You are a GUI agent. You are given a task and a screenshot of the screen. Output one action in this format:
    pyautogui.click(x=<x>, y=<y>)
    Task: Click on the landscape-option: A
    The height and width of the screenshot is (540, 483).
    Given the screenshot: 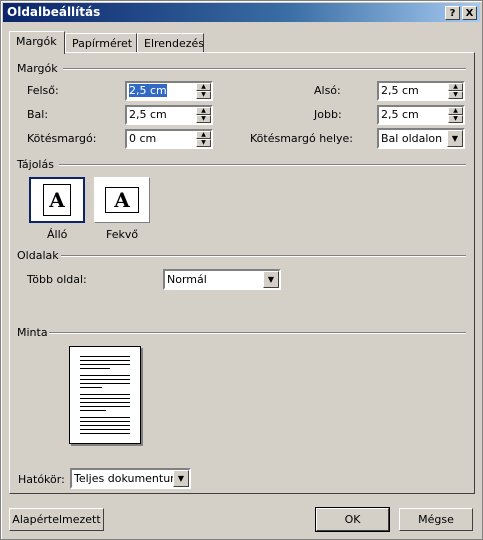 What is the action you would take?
    pyautogui.click(x=122, y=200)
    